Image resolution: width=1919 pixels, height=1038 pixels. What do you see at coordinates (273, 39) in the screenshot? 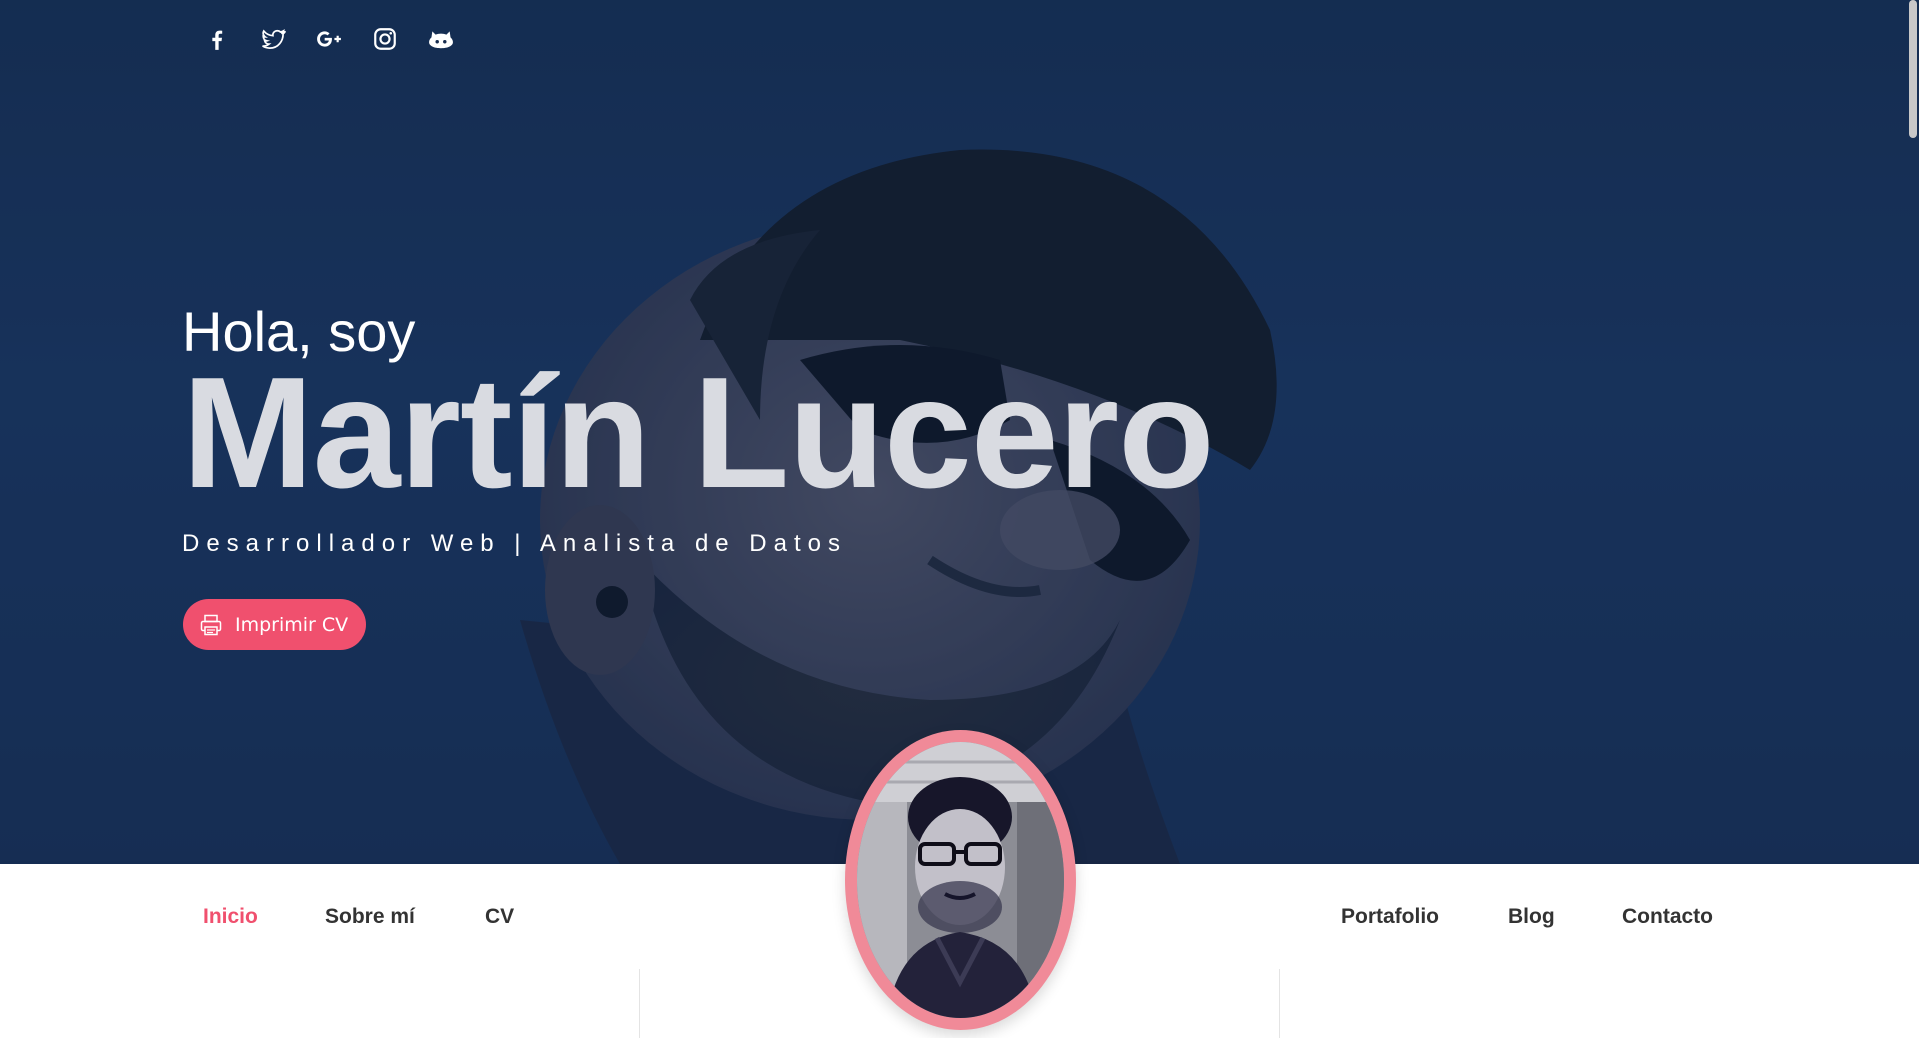
I see `twitter-icon` at bounding box center [273, 39].